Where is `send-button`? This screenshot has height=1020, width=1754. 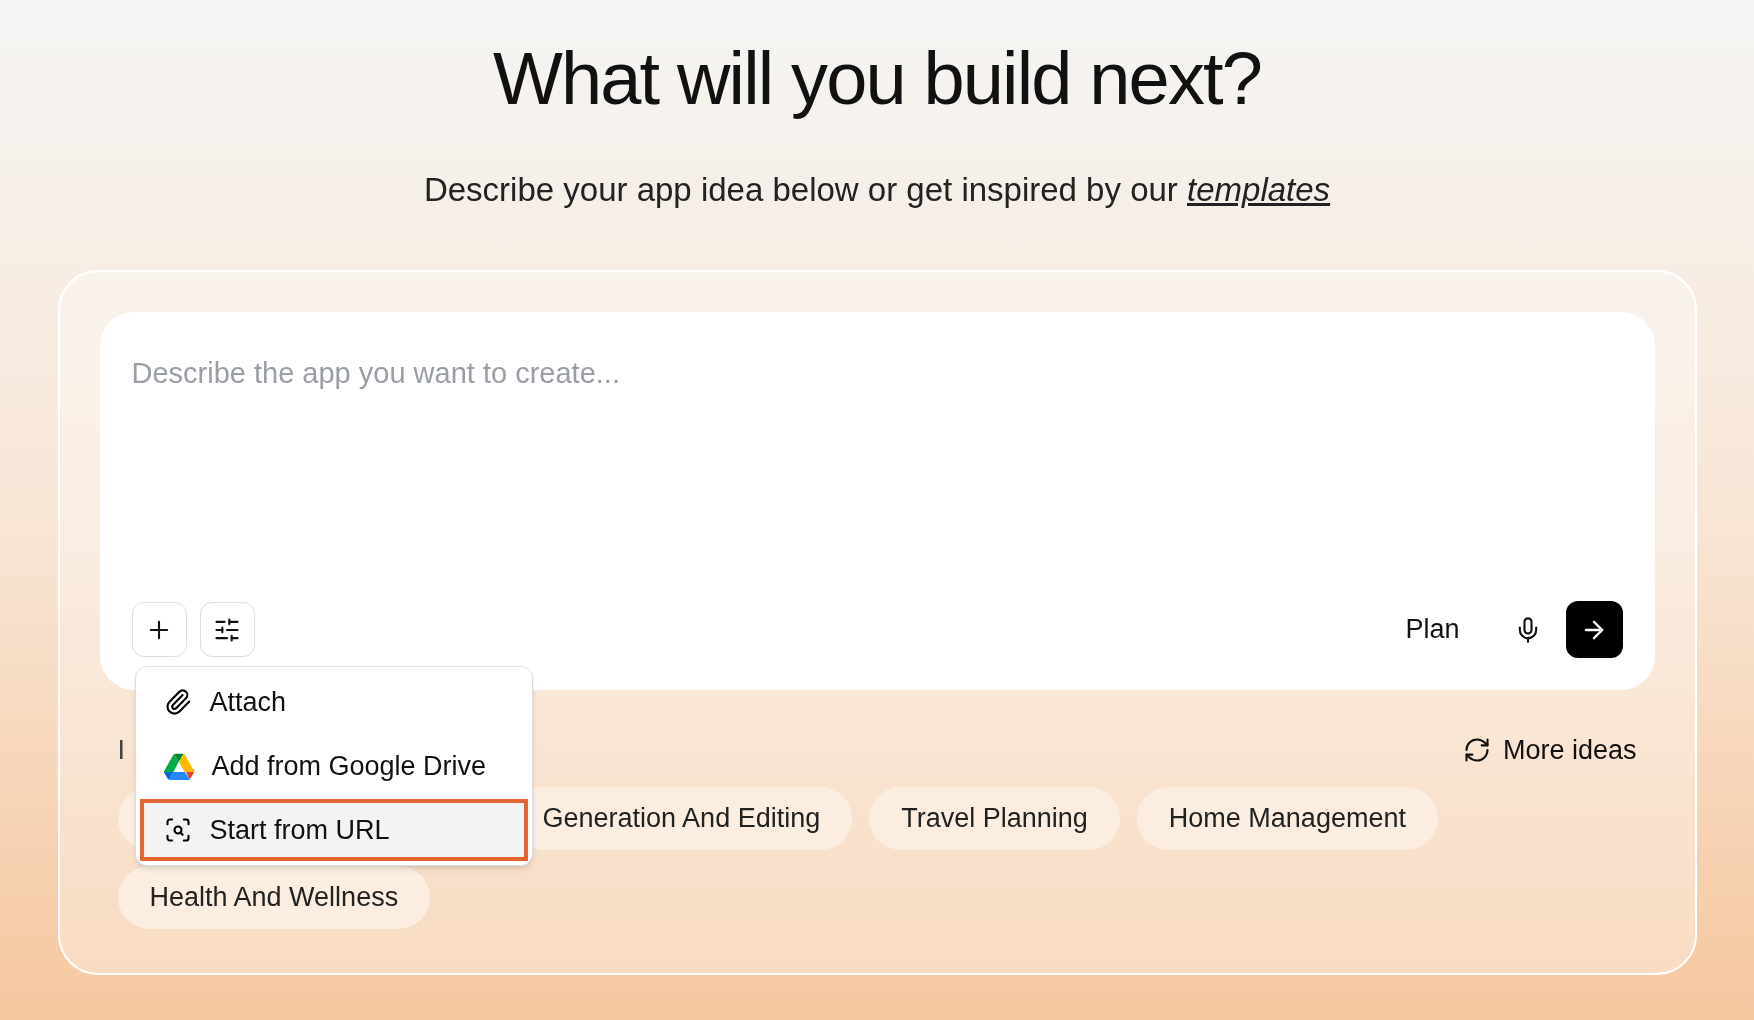 send-button is located at coordinates (1594, 629).